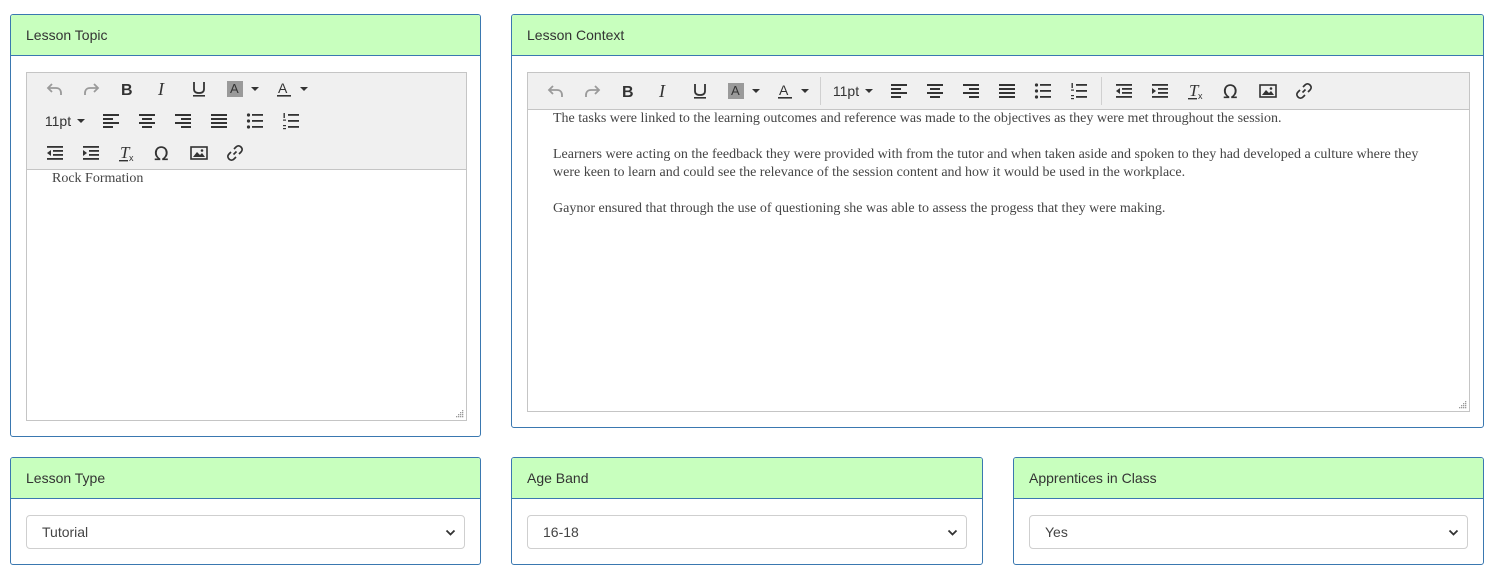  What do you see at coordinates (245, 35) in the screenshot?
I see `lesson-topic-heading: Lesson Topic` at bounding box center [245, 35].